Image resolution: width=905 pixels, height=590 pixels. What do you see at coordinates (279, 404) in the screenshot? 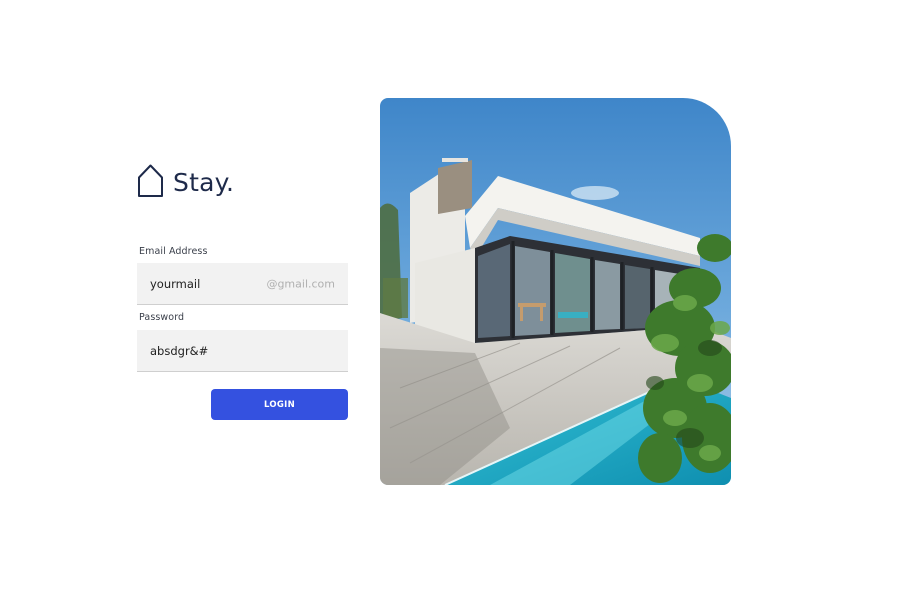
I see `login-button: LOGIN` at bounding box center [279, 404].